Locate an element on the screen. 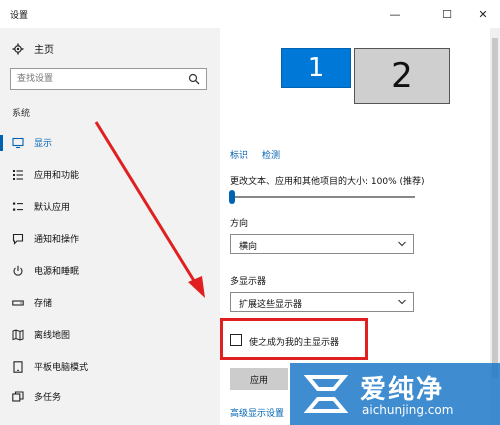  maximize-button: ☐ is located at coordinates (447, 14).